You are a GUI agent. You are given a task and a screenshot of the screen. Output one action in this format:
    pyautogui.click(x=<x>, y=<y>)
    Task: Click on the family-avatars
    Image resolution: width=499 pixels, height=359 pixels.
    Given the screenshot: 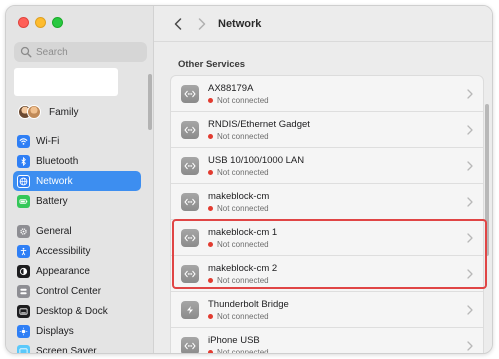 What is the action you would take?
    pyautogui.click(x=30, y=112)
    